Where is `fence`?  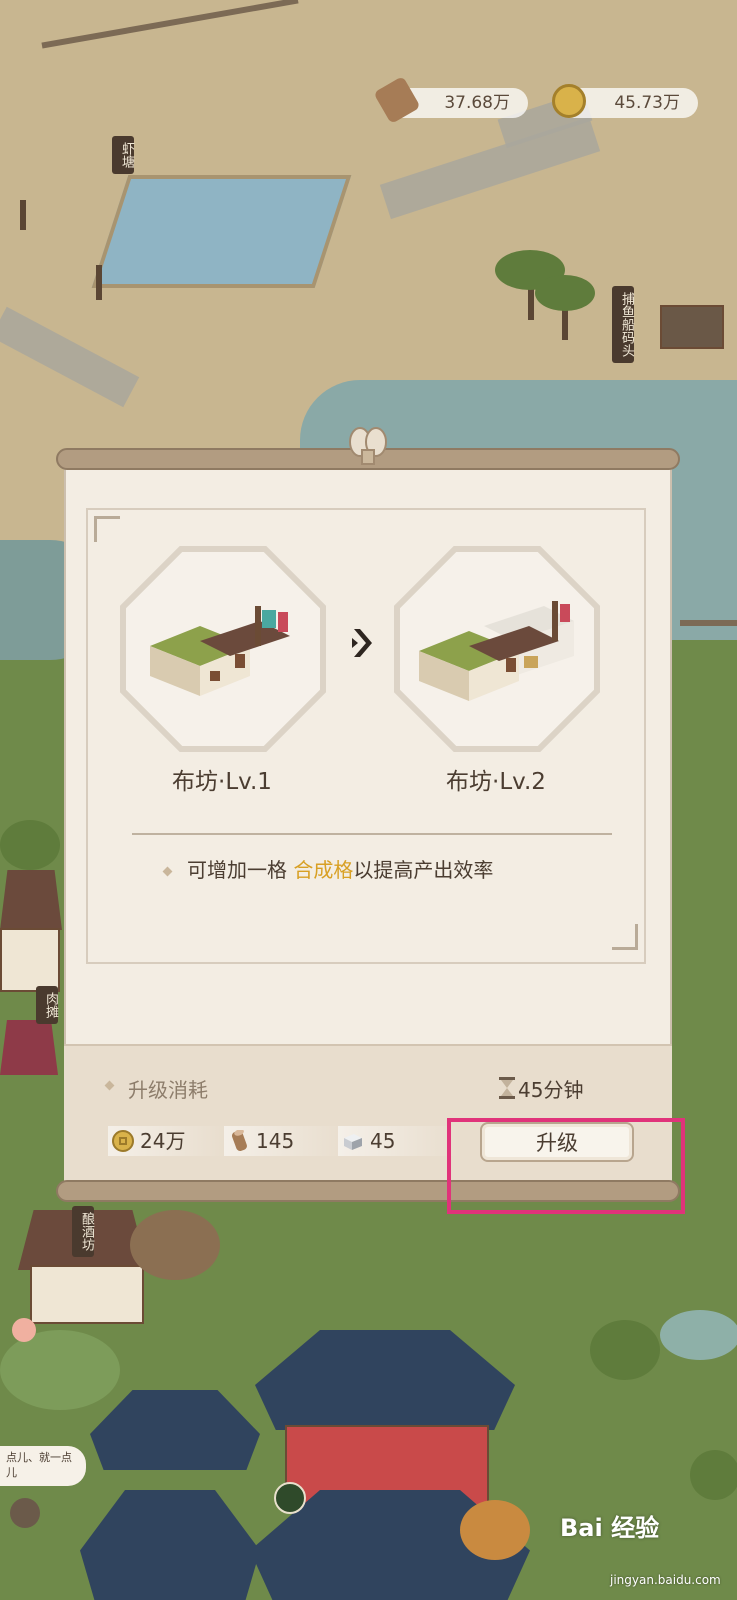 fence is located at coordinates (708, 623).